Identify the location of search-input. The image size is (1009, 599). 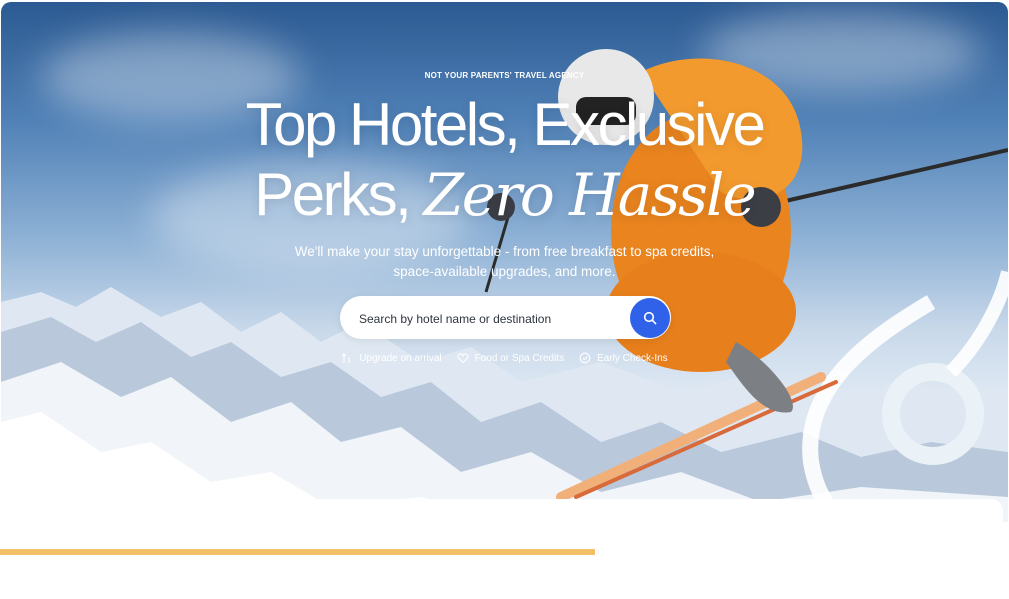
(489, 319).